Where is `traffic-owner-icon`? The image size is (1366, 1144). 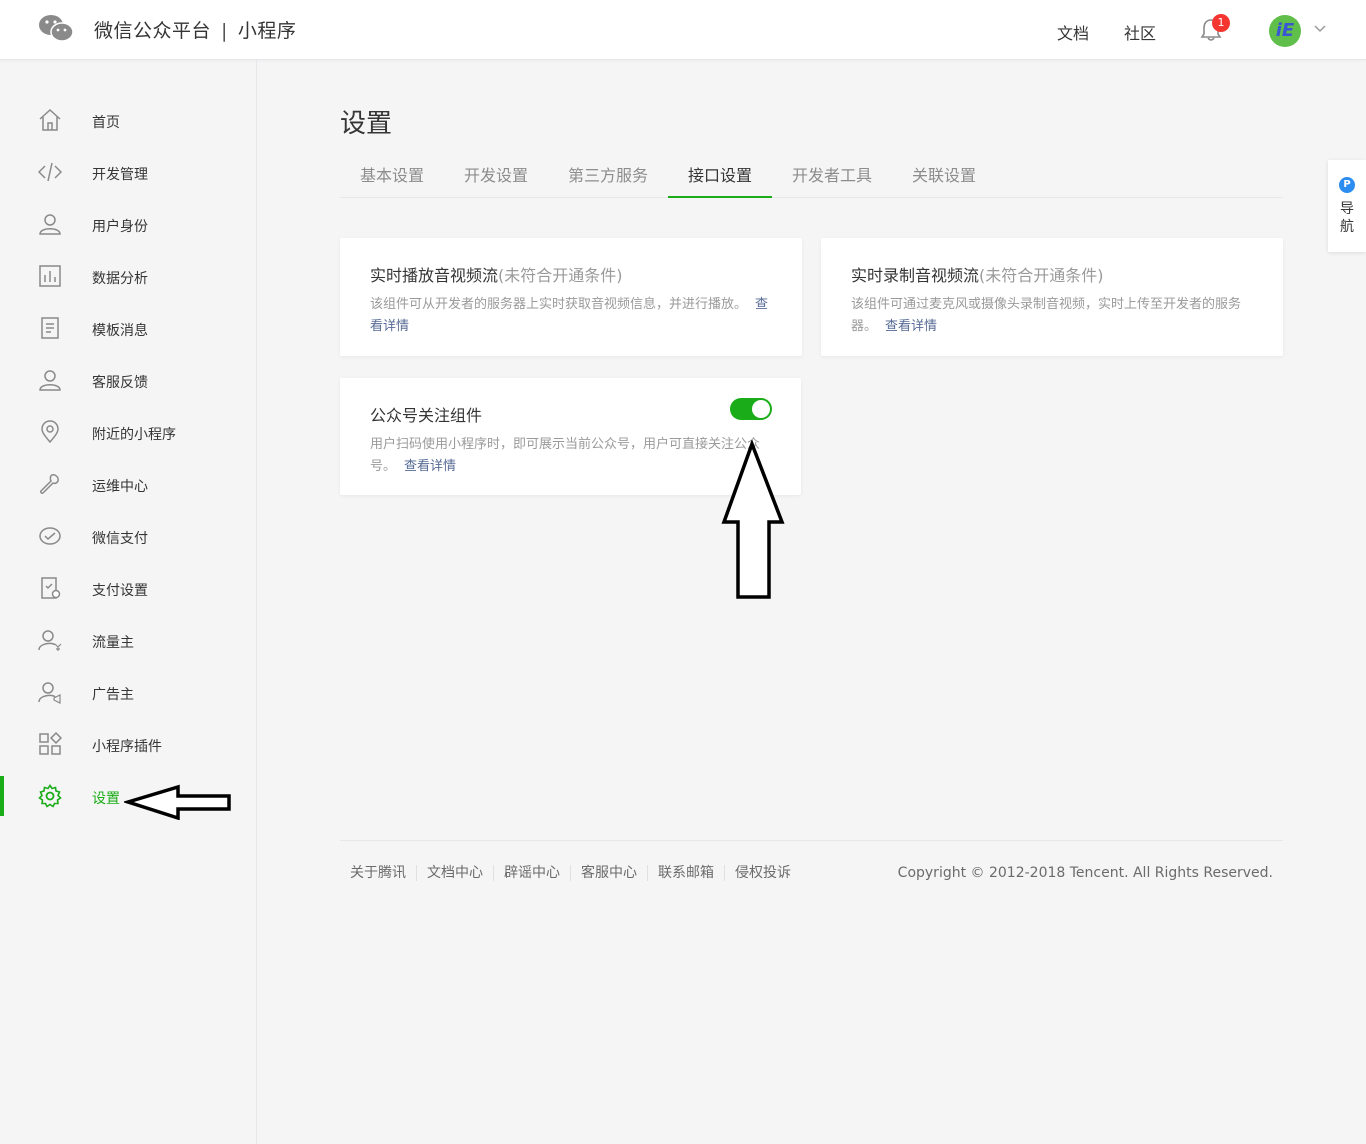
traffic-owner-icon is located at coordinates (50, 640).